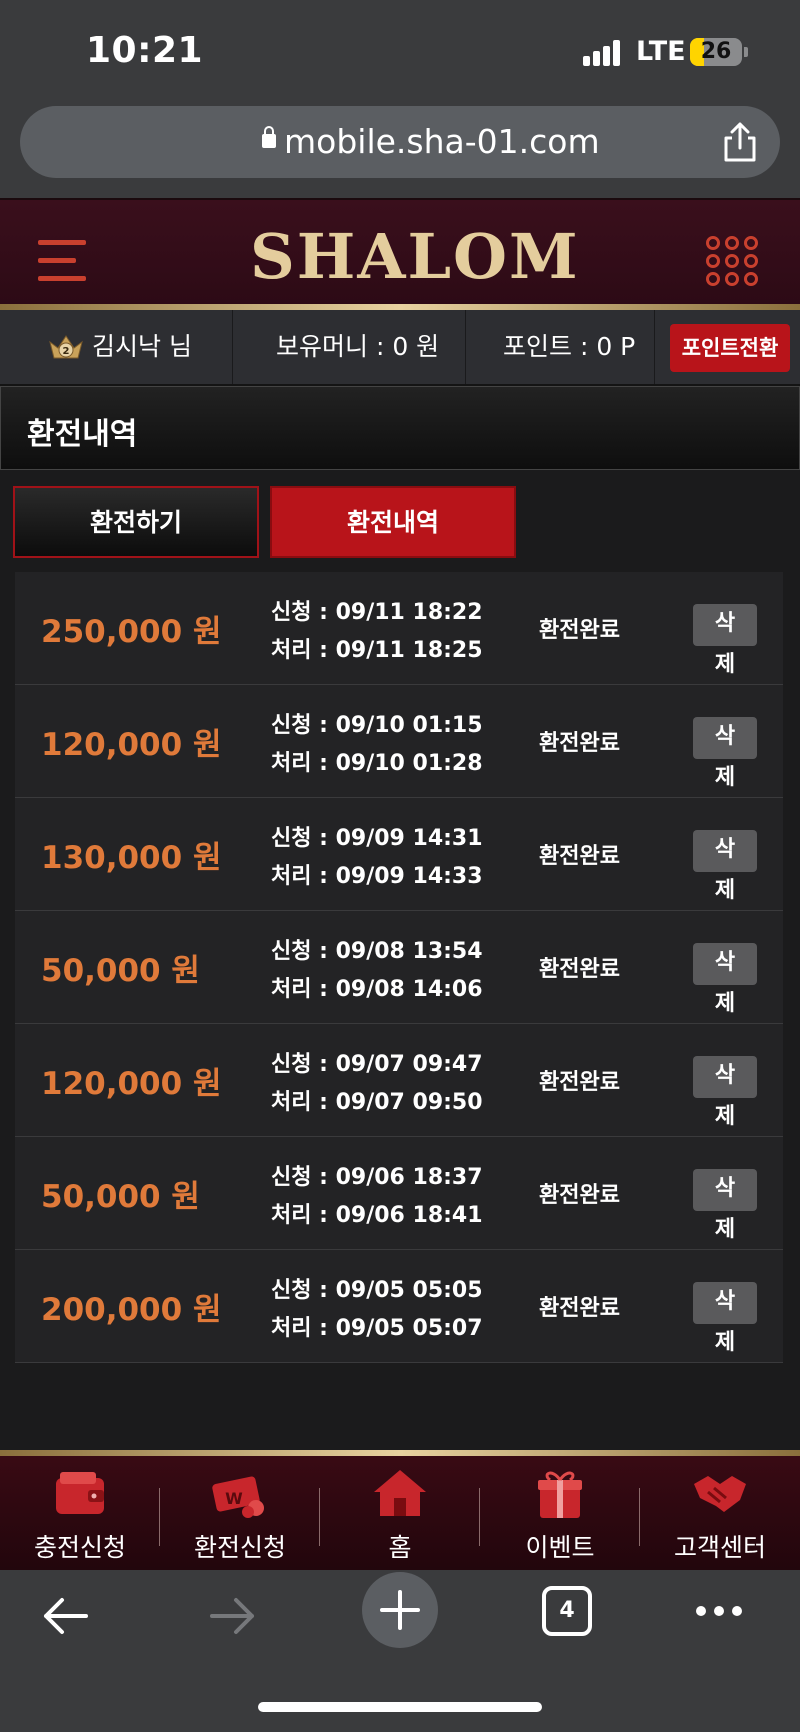 This screenshot has width=800, height=1732. I want to click on lock-icon, so click(269, 137).